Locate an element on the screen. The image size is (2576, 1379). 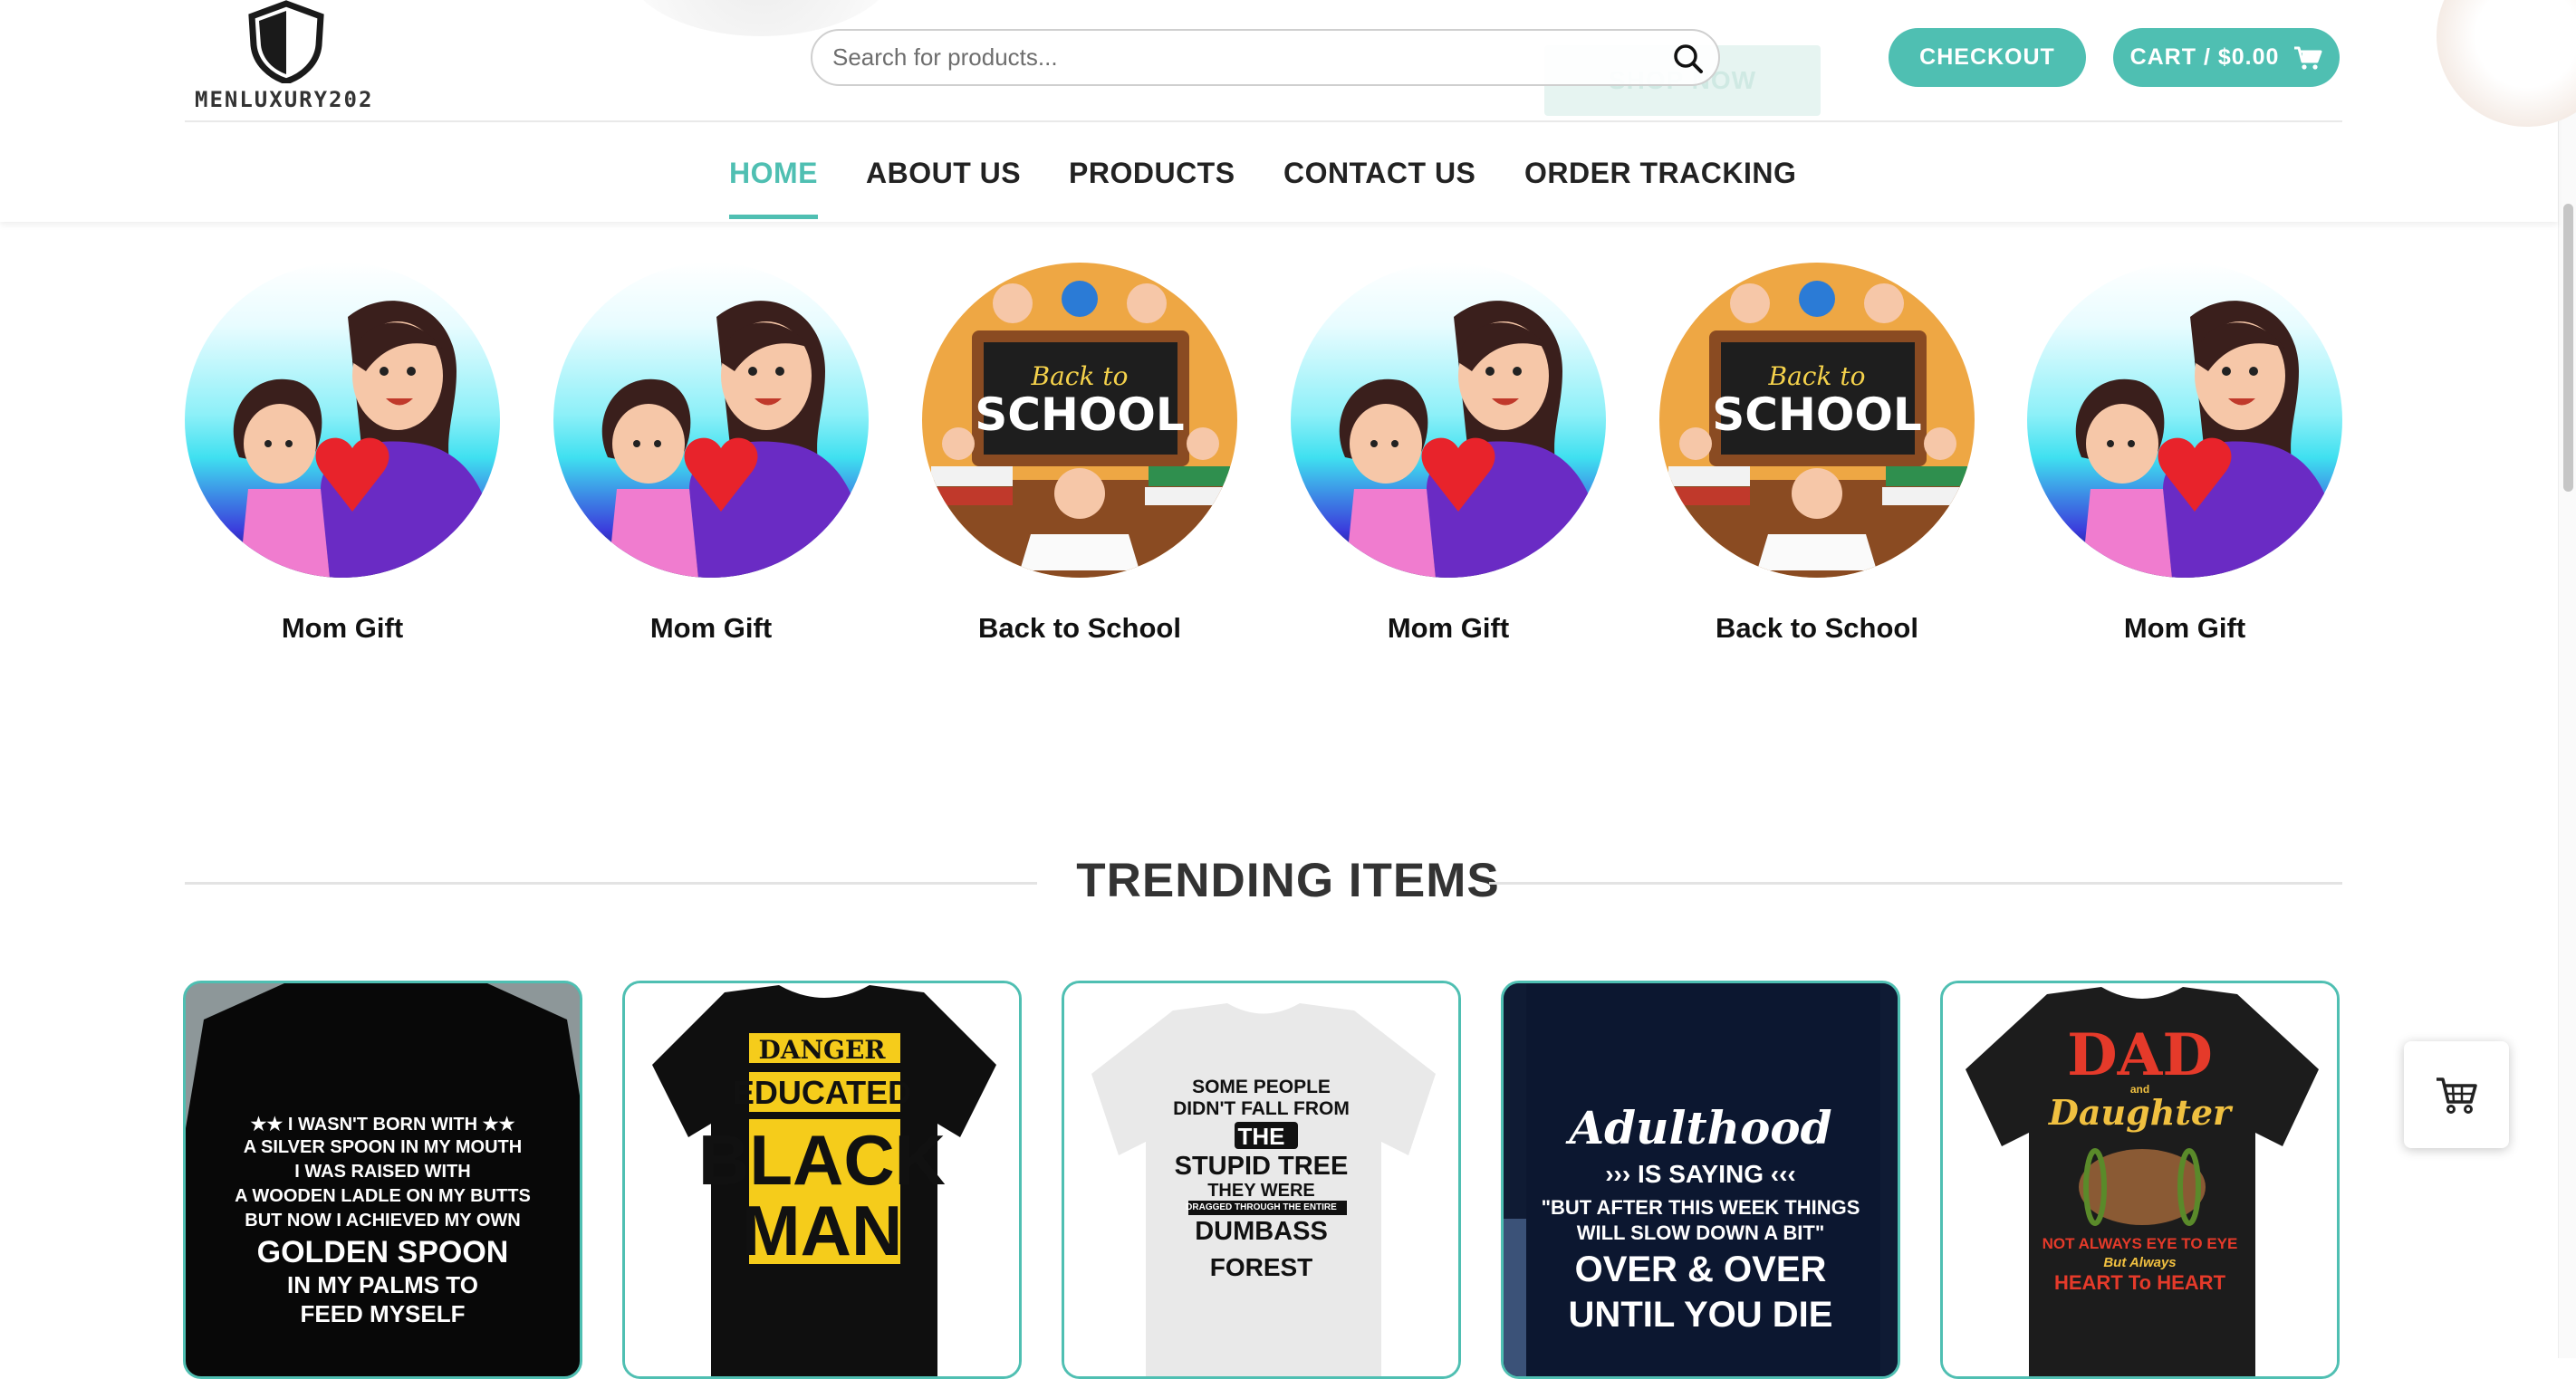
divider-right is located at coordinates (1915, 883).